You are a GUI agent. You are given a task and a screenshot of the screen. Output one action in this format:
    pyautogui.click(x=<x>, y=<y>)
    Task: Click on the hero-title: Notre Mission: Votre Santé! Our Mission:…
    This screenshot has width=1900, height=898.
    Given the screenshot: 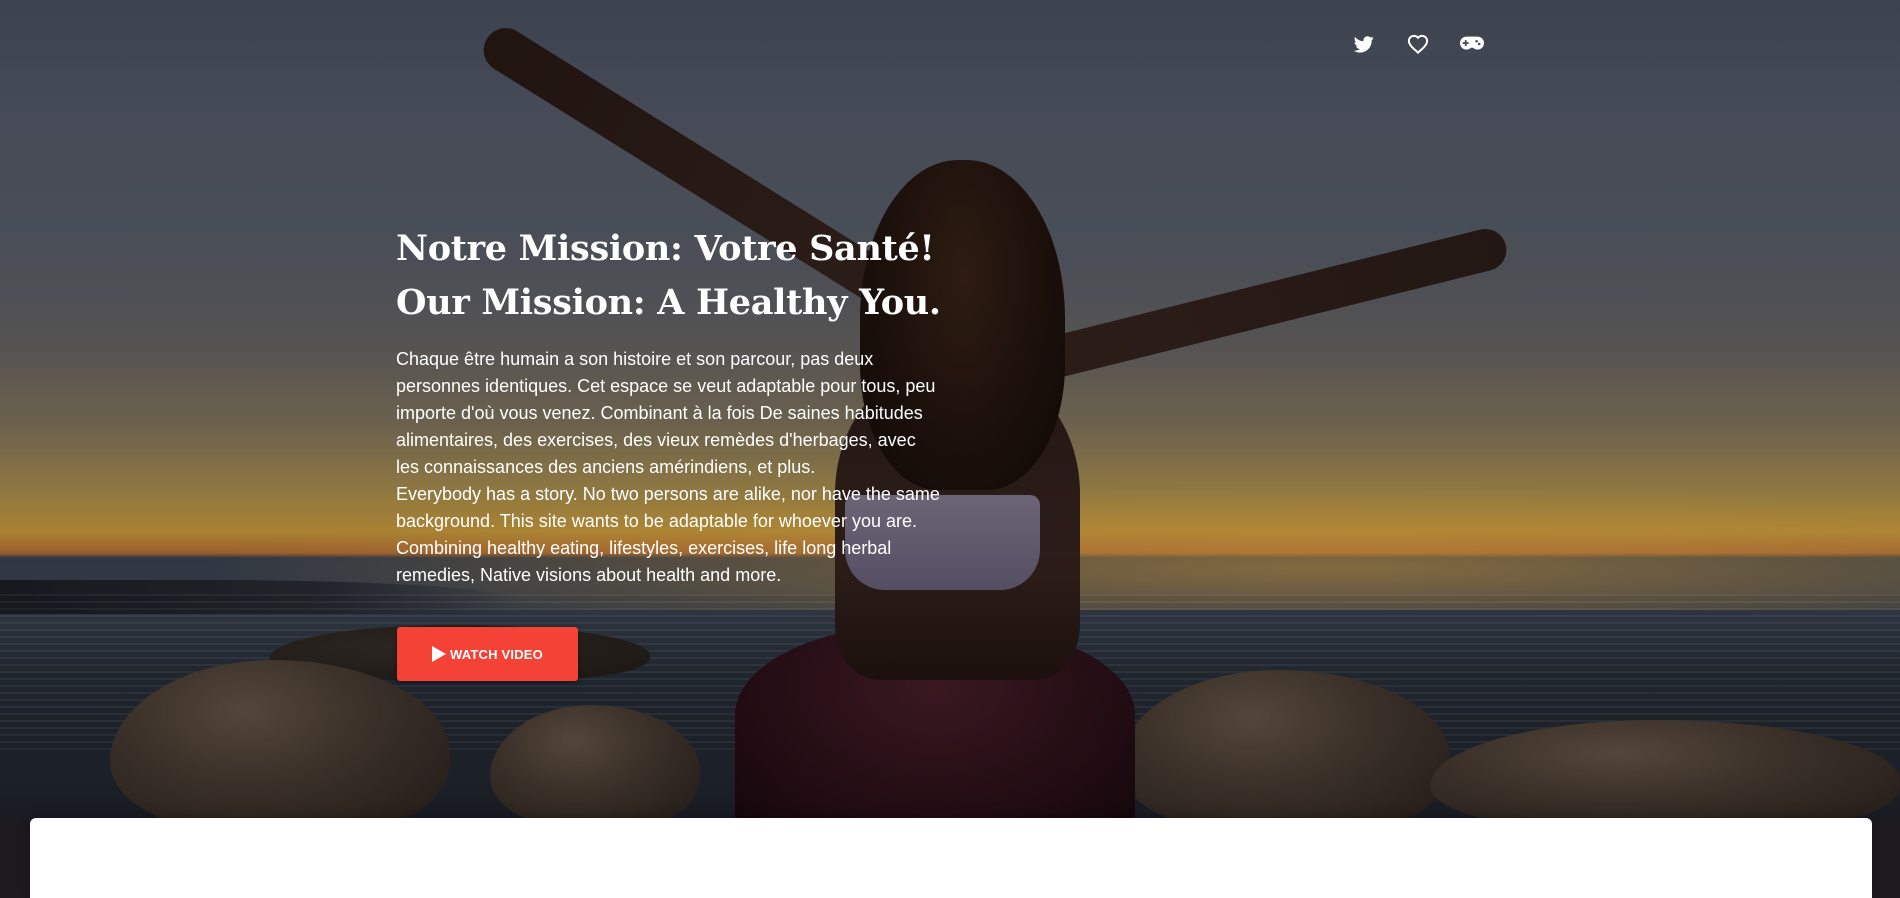 What is the action you would take?
    pyautogui.click(x=676, y=276)
    